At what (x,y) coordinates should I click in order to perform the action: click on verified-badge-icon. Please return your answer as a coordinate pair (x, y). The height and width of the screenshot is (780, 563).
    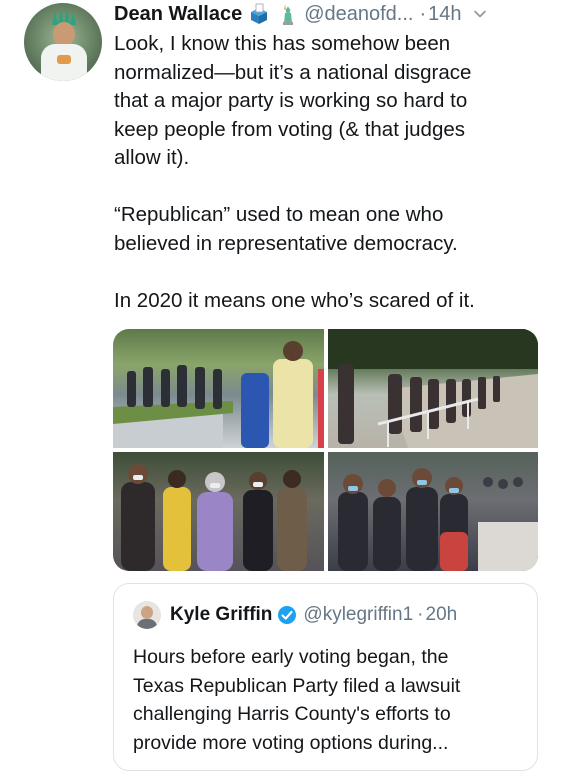
    Looking at the image, I should click on (287, 615).